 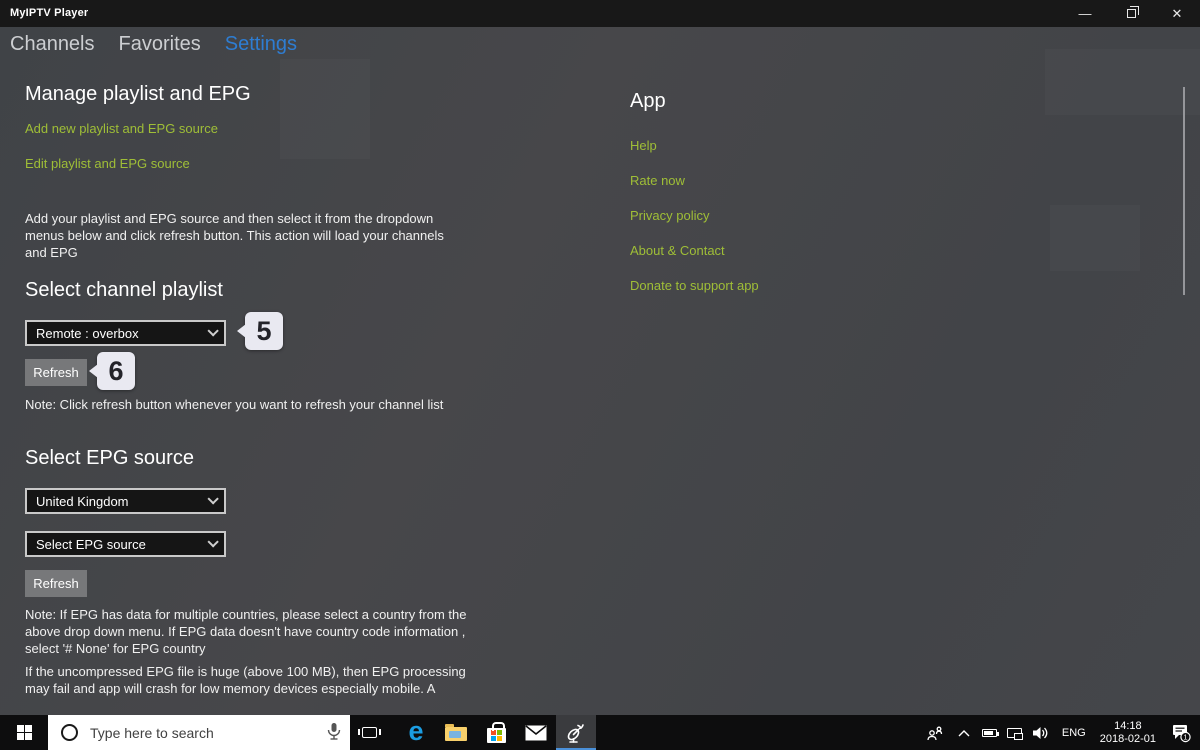 I want to click on system-tray: ENG 14:18 2018-02-01 1, so click(x=1060, y=732).